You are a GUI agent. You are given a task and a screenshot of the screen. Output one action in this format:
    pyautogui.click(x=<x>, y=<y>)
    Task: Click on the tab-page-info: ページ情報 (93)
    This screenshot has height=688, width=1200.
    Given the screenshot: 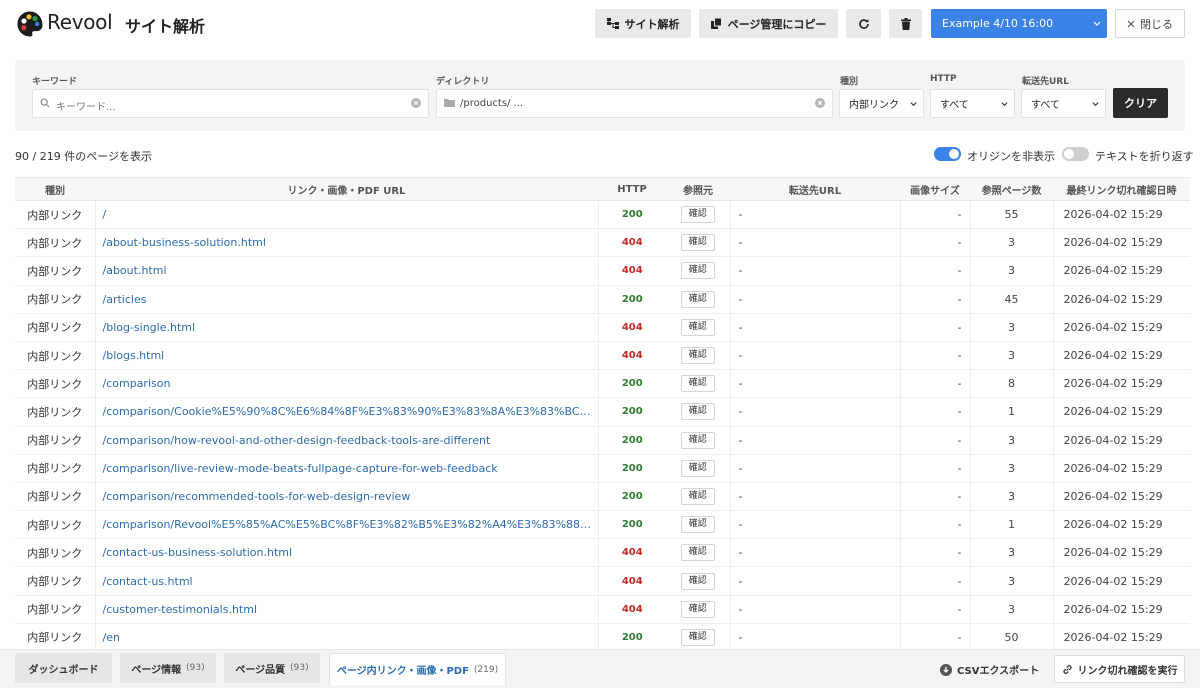 What is the action you would take?
    pyautogui.click(x=168, y=668)
    